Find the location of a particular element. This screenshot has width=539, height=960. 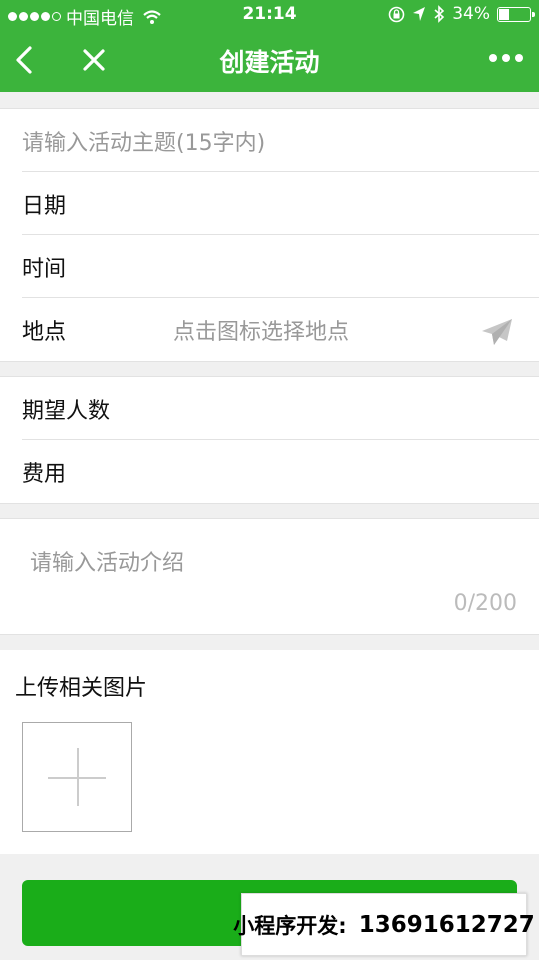

people-count-row: 期望人数 is located at coordinates (280, 408).